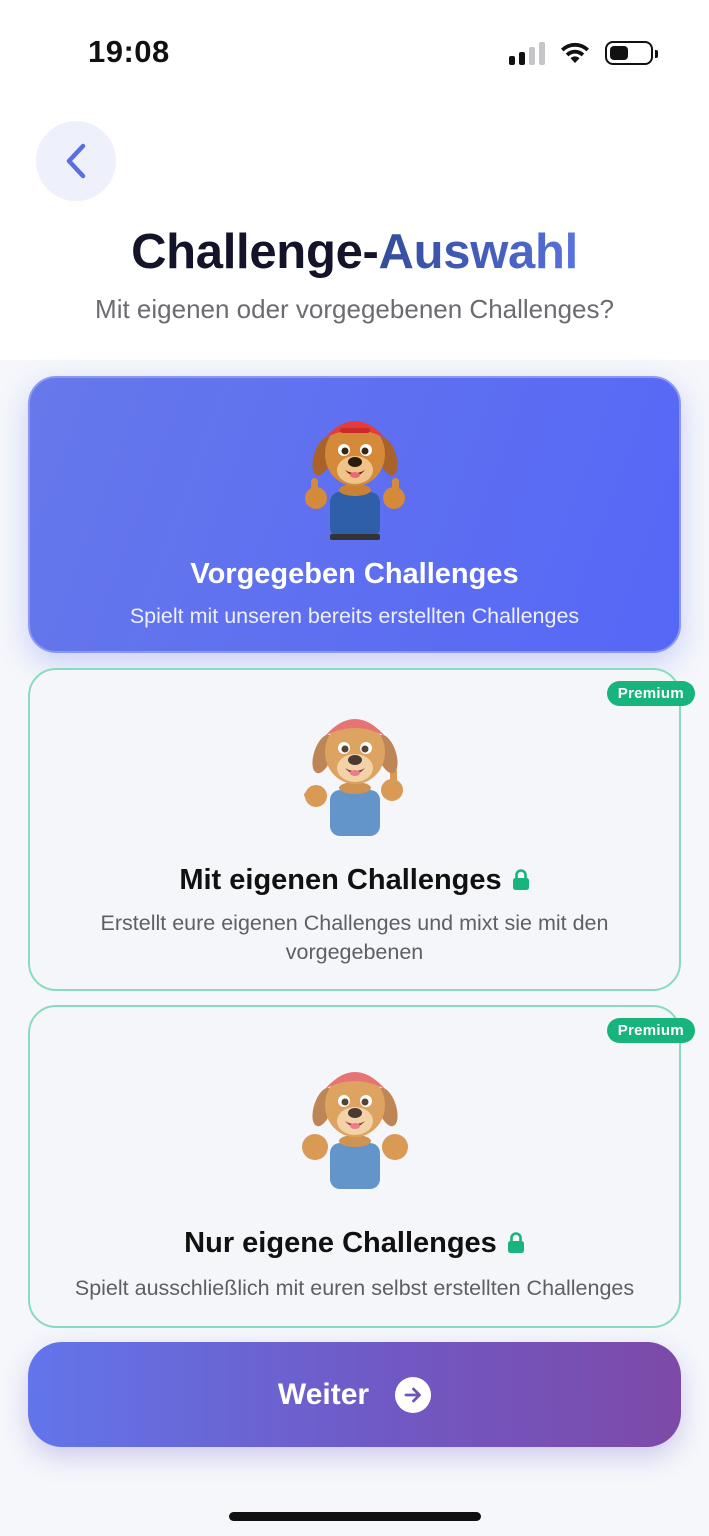  What do you see at coordinates (631, 53) in the screenshot?
I see `battery-icon` at bounding box center [631, 53].